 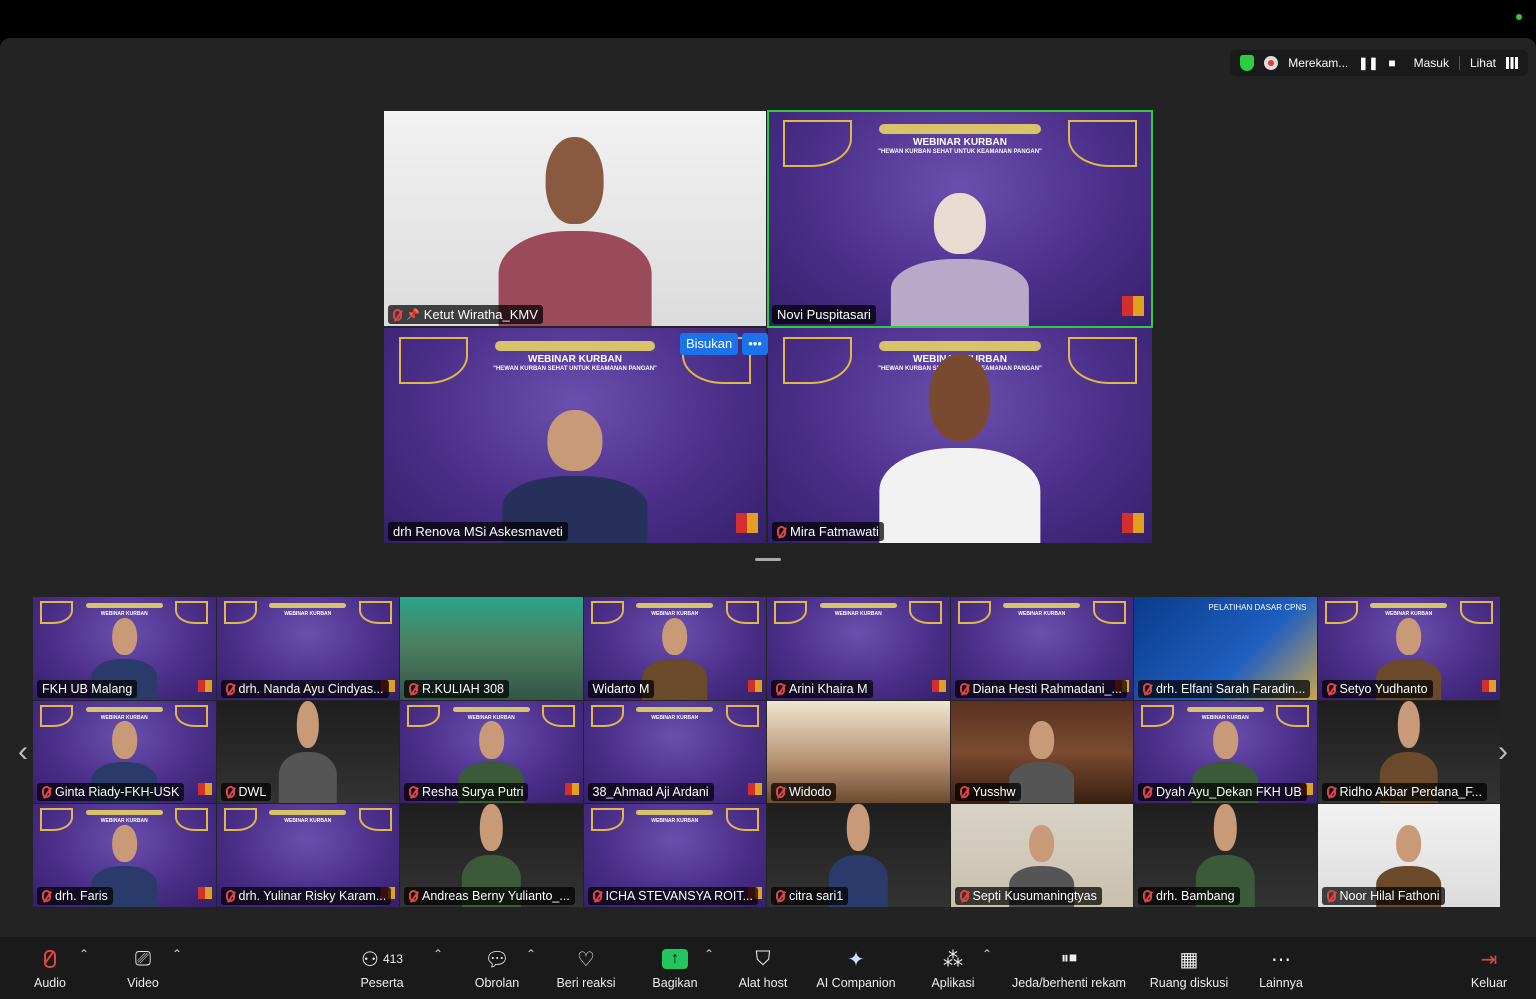 What do you see at coordinates (1489, 983) in the screenshot?
I see `leave-label: Keluar` at bounding box center [1489, 983].